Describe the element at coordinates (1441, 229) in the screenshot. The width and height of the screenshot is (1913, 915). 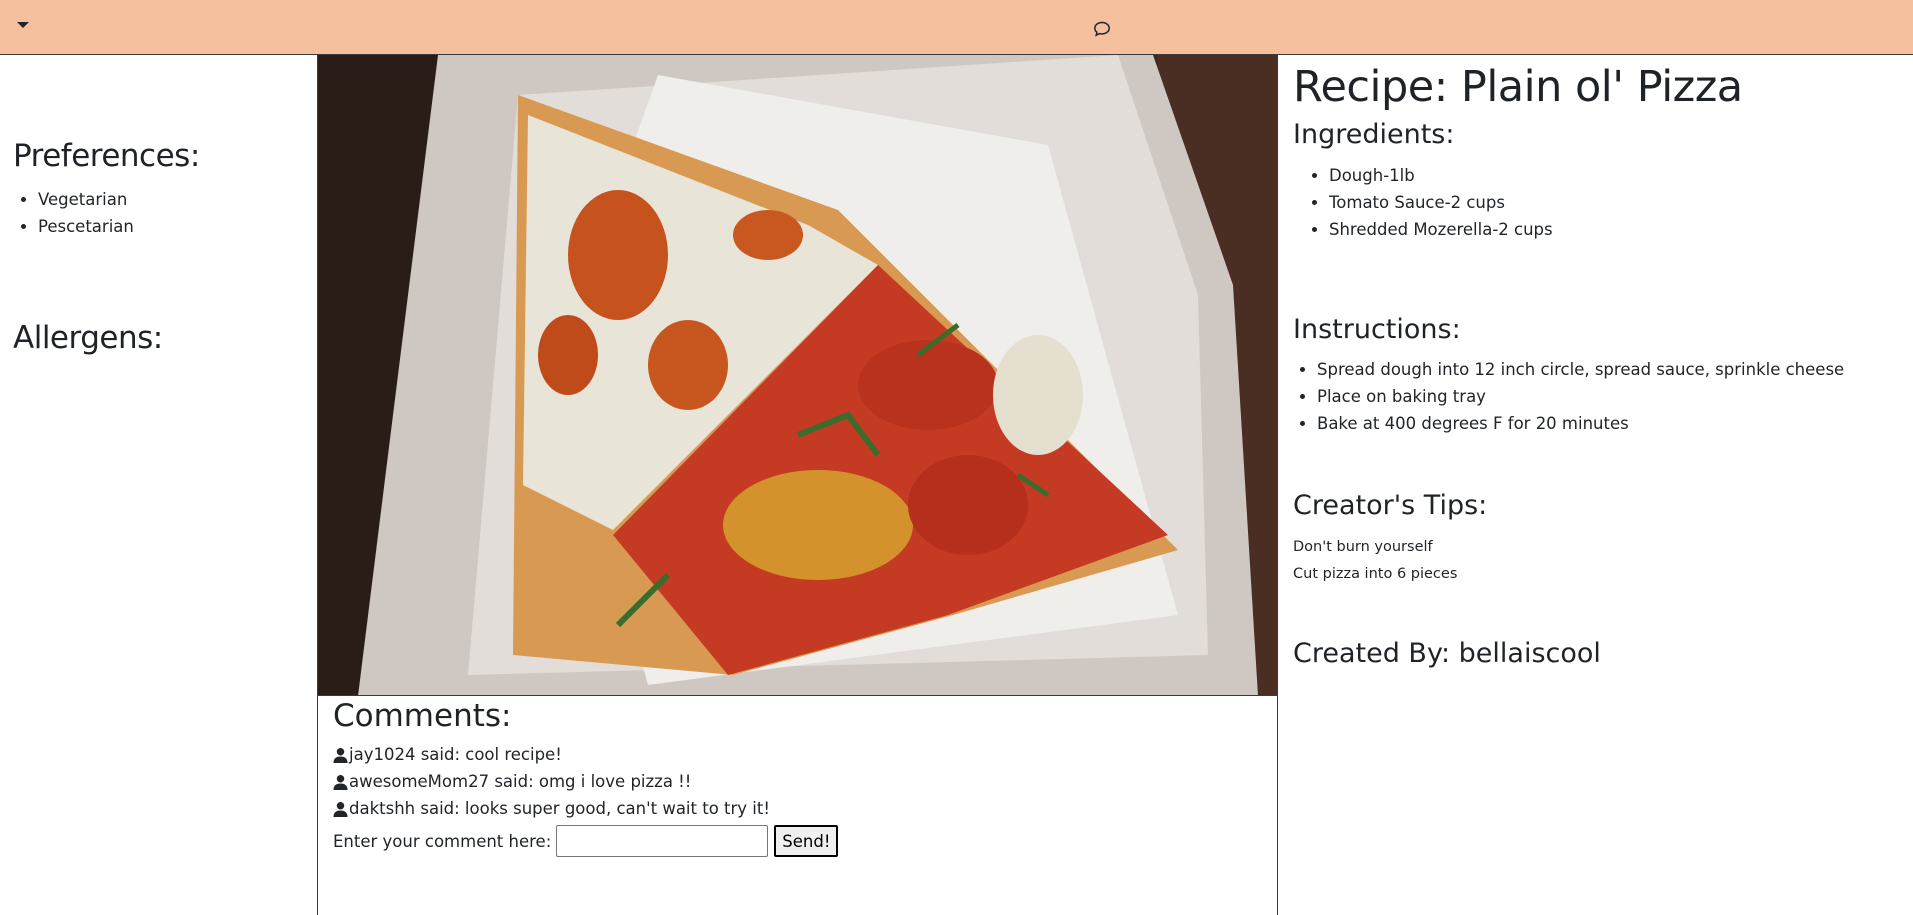
I see `ingredient-item: Shredded Mozerella-2 cups` at that location.